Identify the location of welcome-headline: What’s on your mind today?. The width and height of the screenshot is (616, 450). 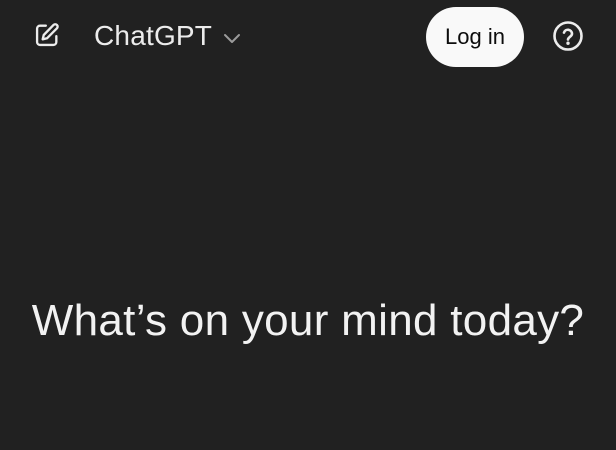
(308, 320).